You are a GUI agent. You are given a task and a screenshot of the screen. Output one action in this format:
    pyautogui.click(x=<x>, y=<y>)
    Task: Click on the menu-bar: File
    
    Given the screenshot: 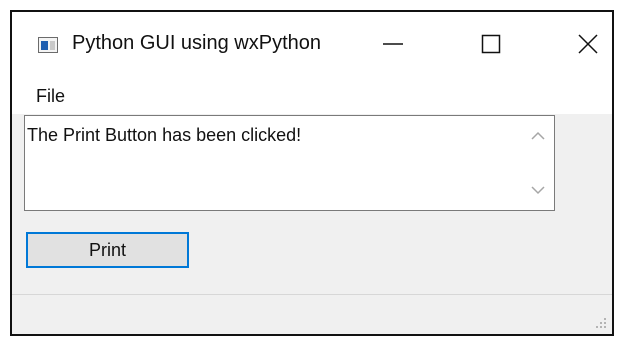 What is the action you would take?
    pyautogui.click(x=312, y=97)
    